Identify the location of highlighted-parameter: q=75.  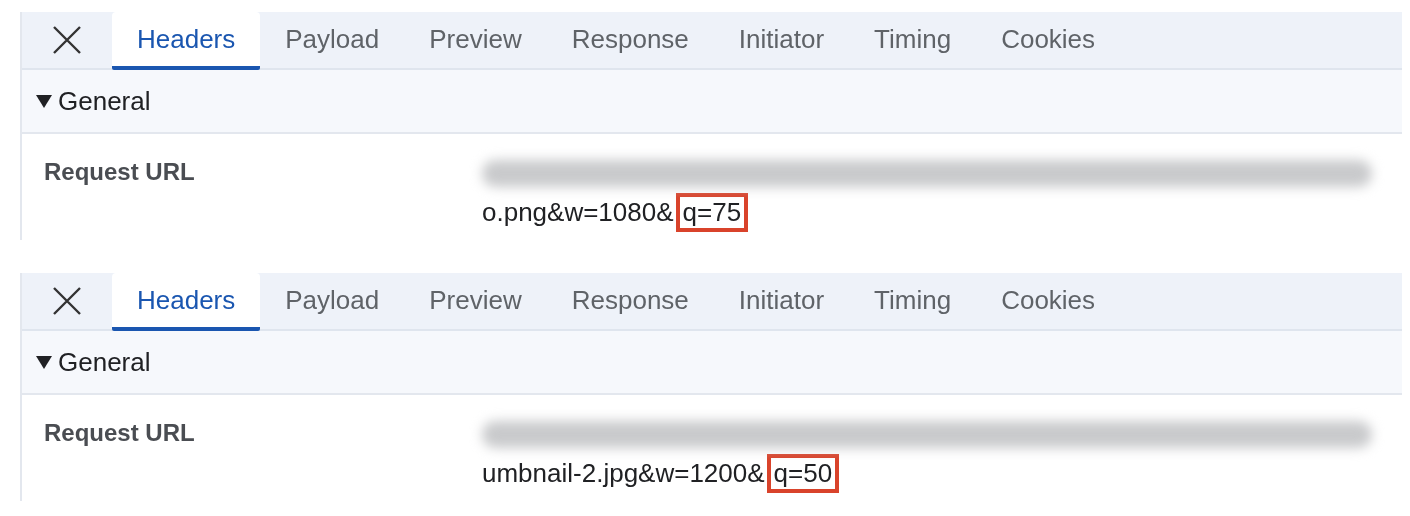
(712, 212).